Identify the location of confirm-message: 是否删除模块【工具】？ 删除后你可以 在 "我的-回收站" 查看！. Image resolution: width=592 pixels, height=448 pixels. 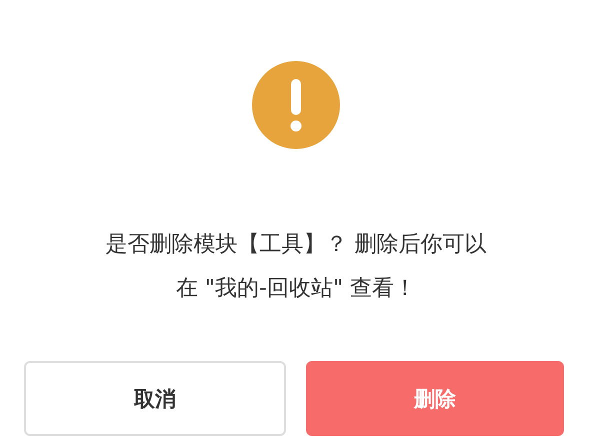
(296, 267).